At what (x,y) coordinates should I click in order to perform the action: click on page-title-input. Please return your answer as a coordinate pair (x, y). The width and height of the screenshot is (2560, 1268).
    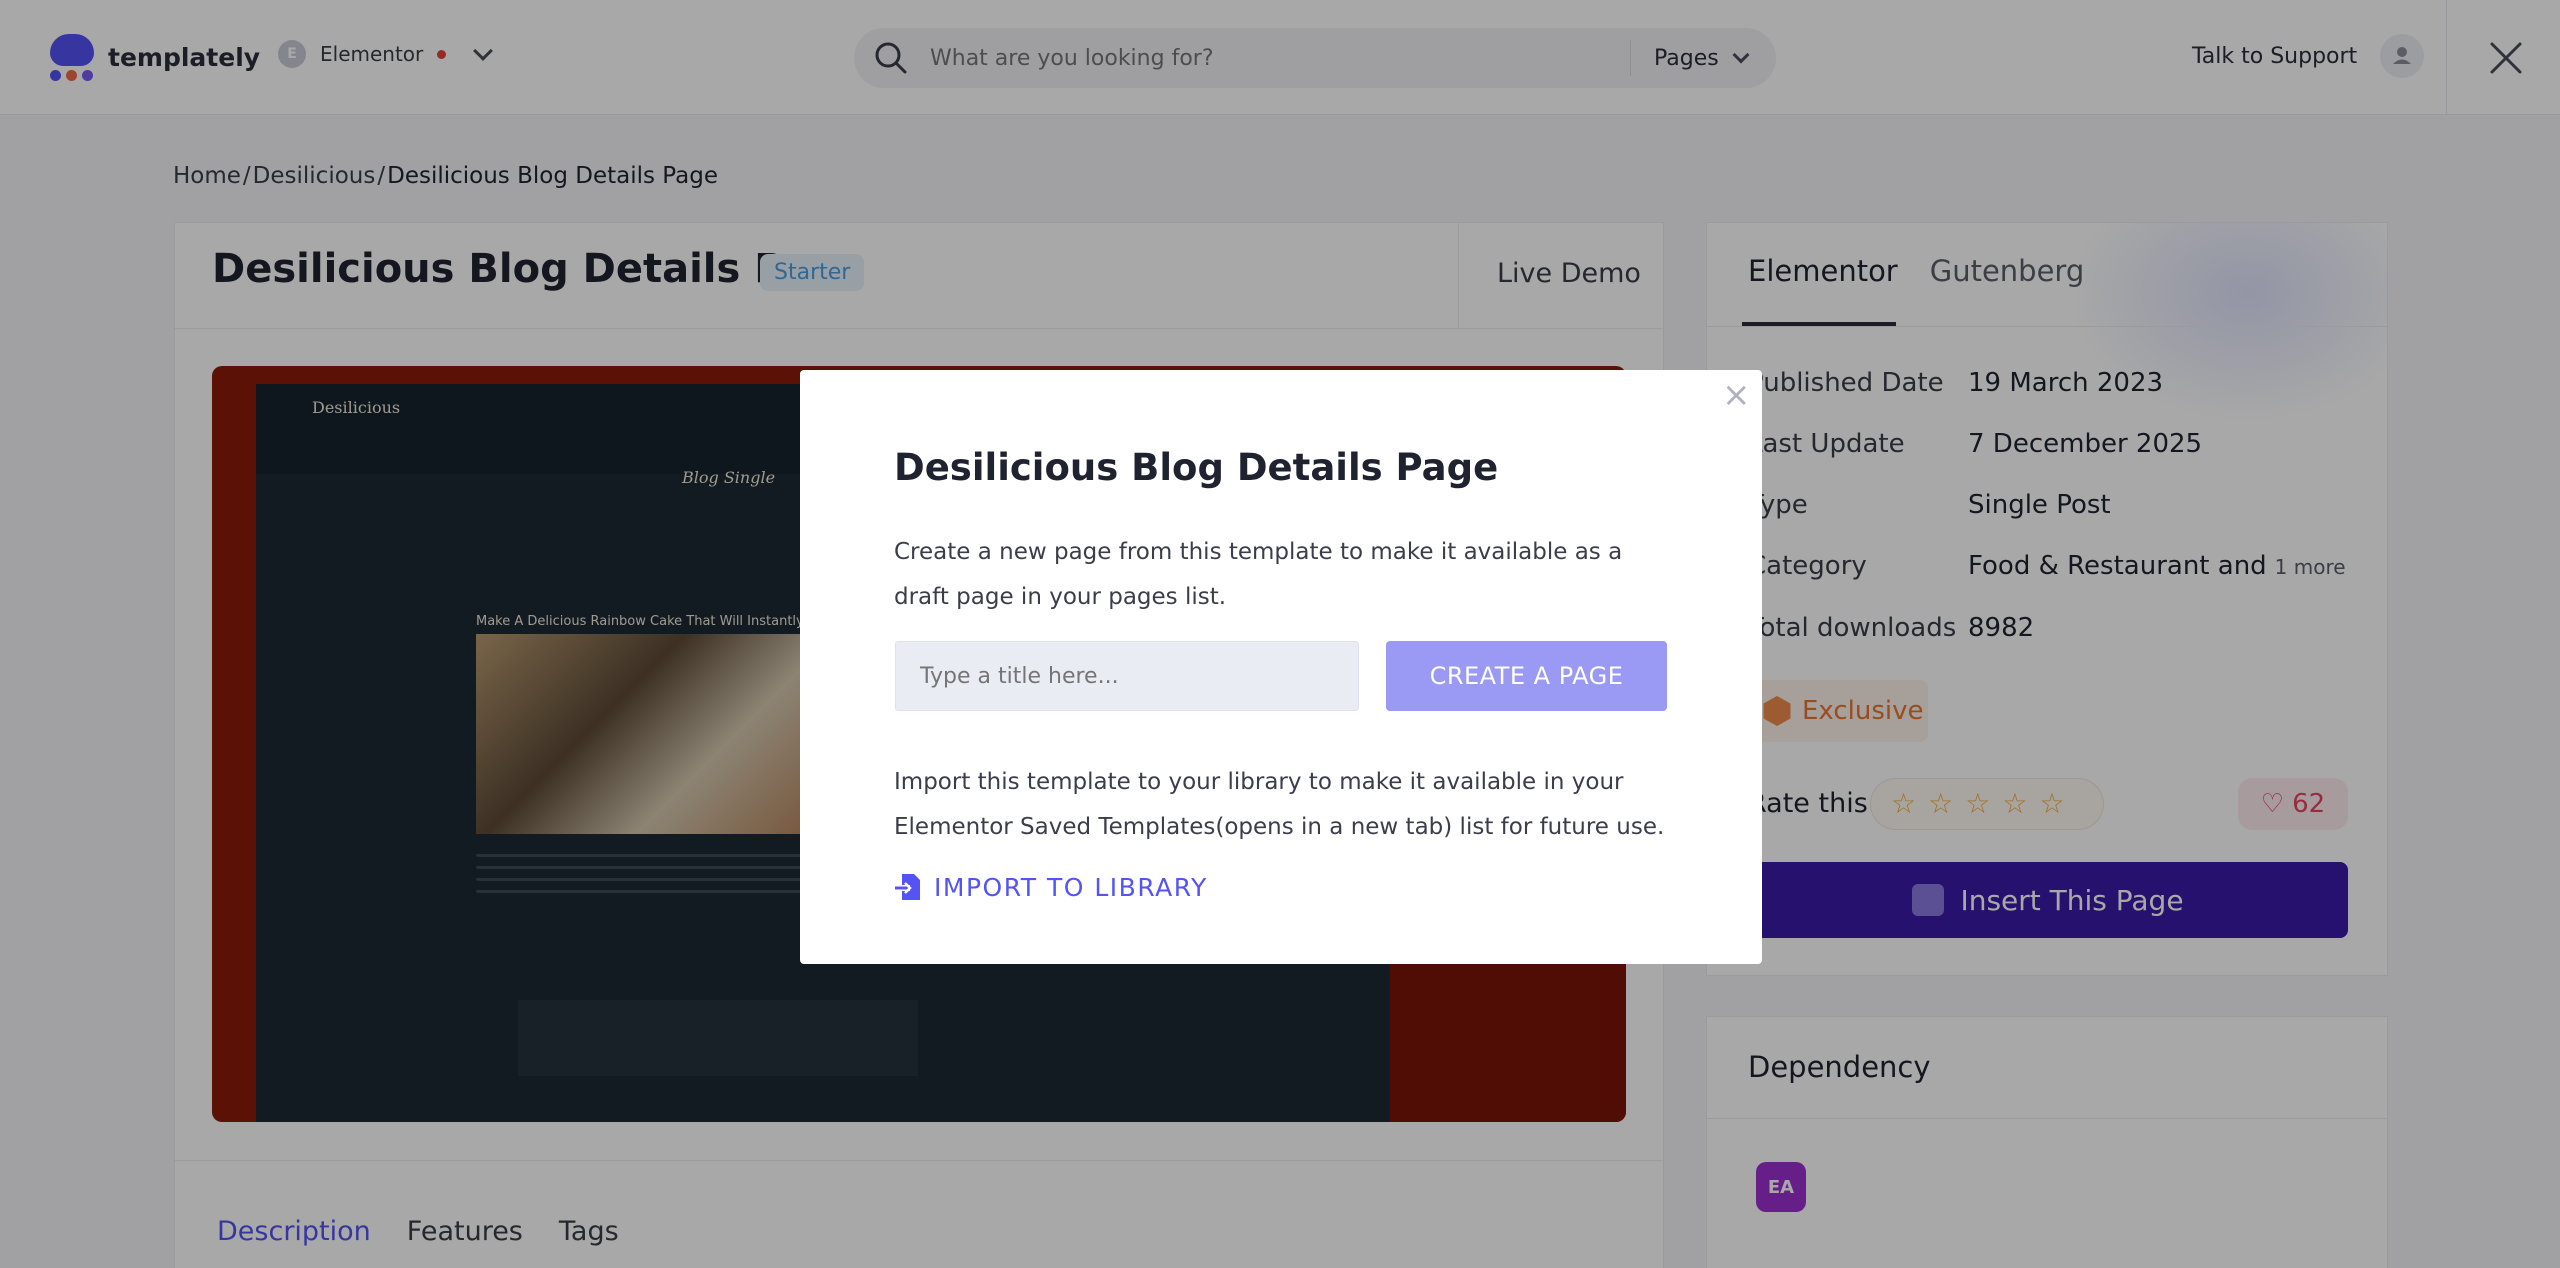
    Looking at the image, I should click on (1127, 676).